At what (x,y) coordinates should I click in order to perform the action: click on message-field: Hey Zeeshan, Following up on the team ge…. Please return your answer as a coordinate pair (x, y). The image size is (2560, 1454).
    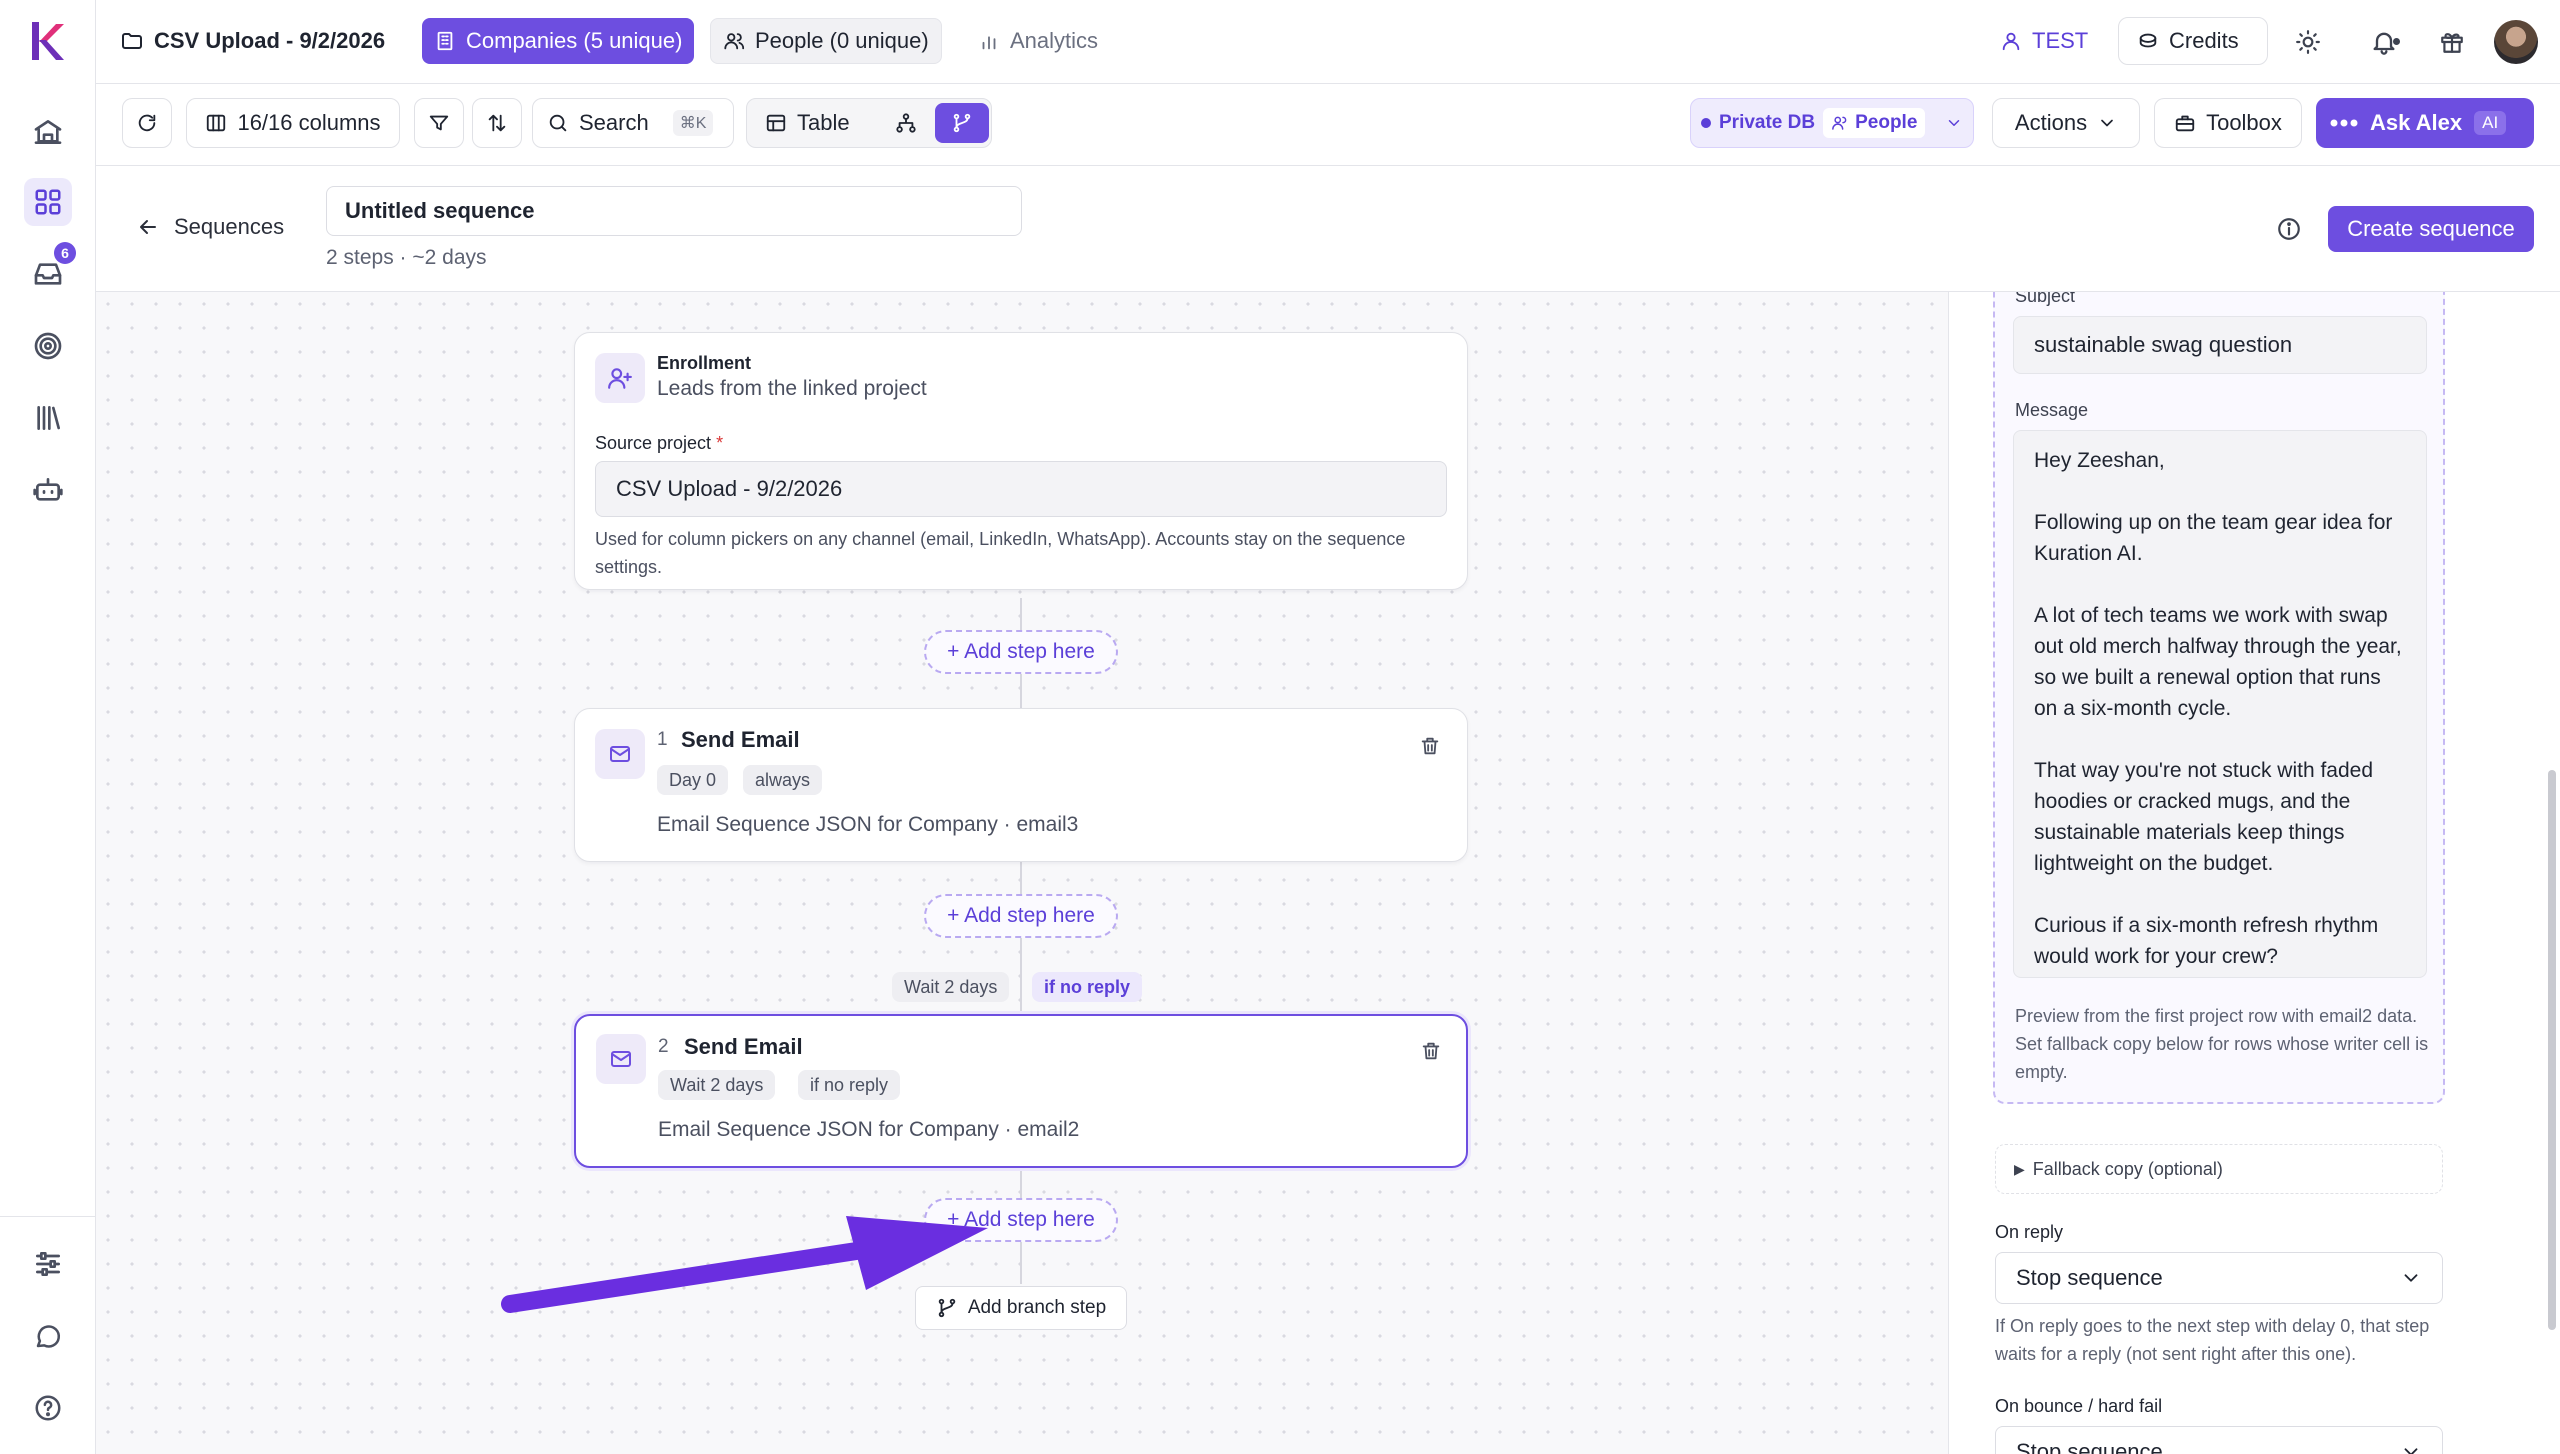
    Looking at the image, I should click on (2220, 704).